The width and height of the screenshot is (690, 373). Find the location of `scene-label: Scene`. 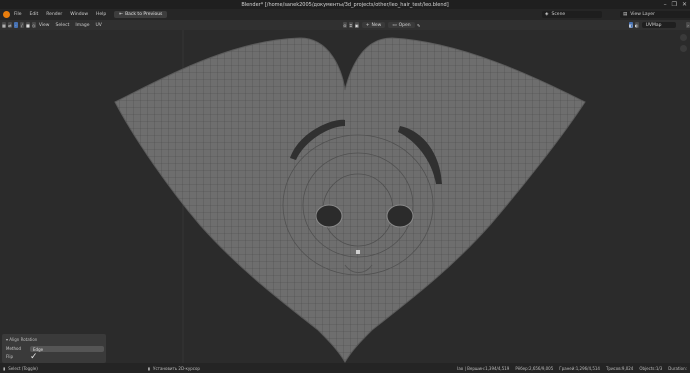

scene-label: Scene is located at coordinates (558, 14).